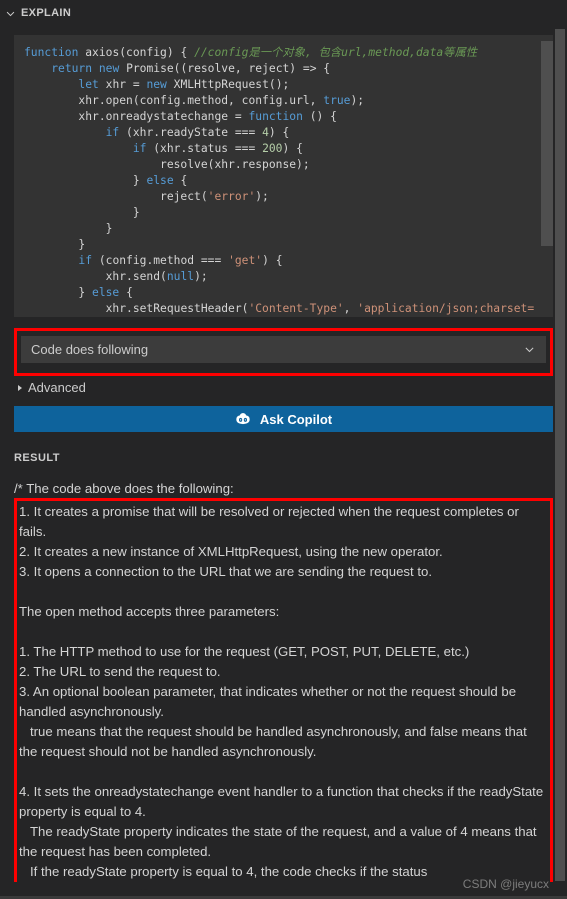 Image resolution: width=567 pixels, height=899 pixels. What do you see at coordinates (283, 387) in the screenshot?
I see `advanced-toggle: Advanced` at bounding box center [283, 387].